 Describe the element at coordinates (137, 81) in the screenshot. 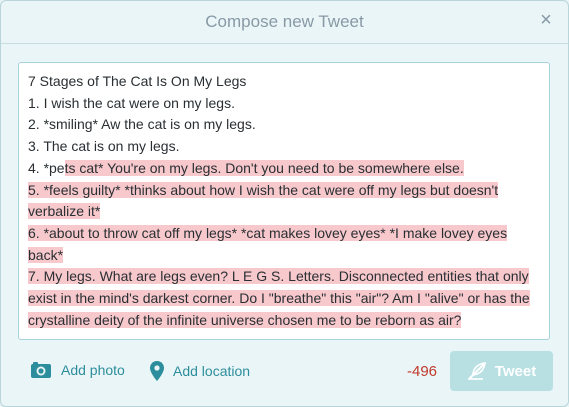

I see `tweet-line-text: 7 Stages of The Cat Is On My Legs` at that location.